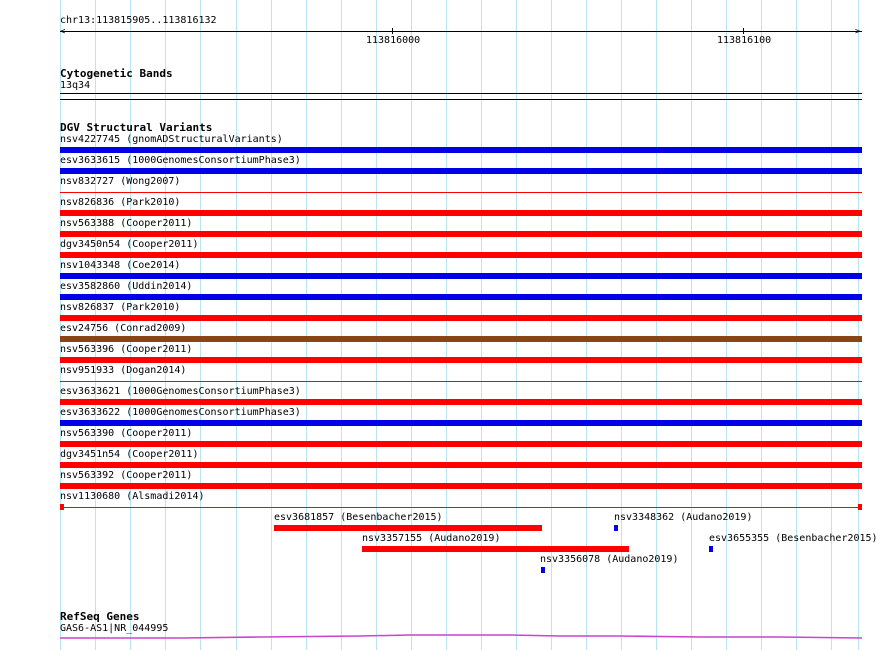  What do you see at coordinates (393, 40) in the screenshot?
I see `ruler-tick-label: 113816000` at bounding box center [393, 40].